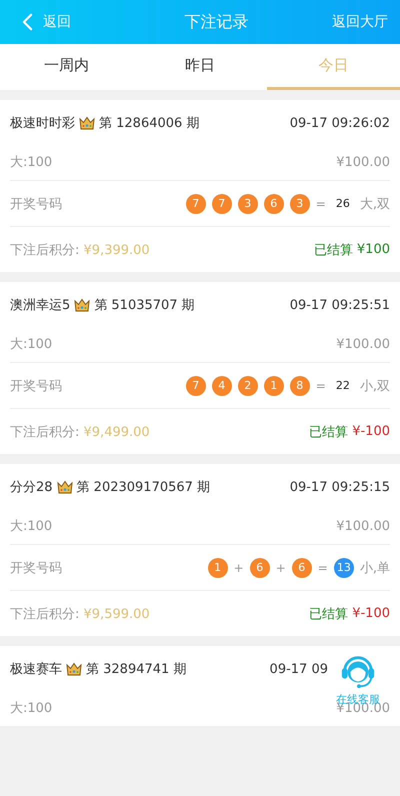  Describe the element at coordinates (248, 386) in the screenshot. I see `number-ball: 2` at that location.